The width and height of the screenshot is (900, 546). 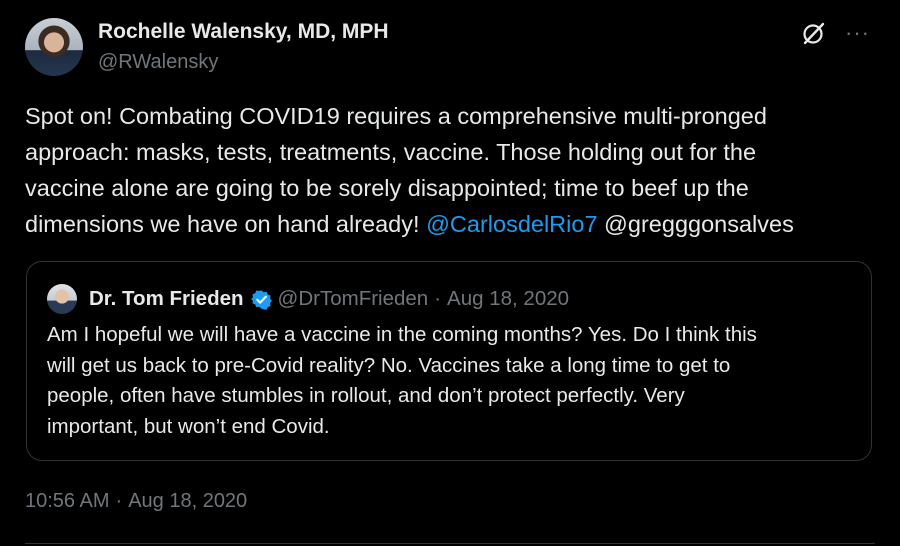 What do you see at coordinates (188, 426) in the screenshot?
I see `quoted-line: important, but won’t end Covid.` at bounding box center [188, 426].